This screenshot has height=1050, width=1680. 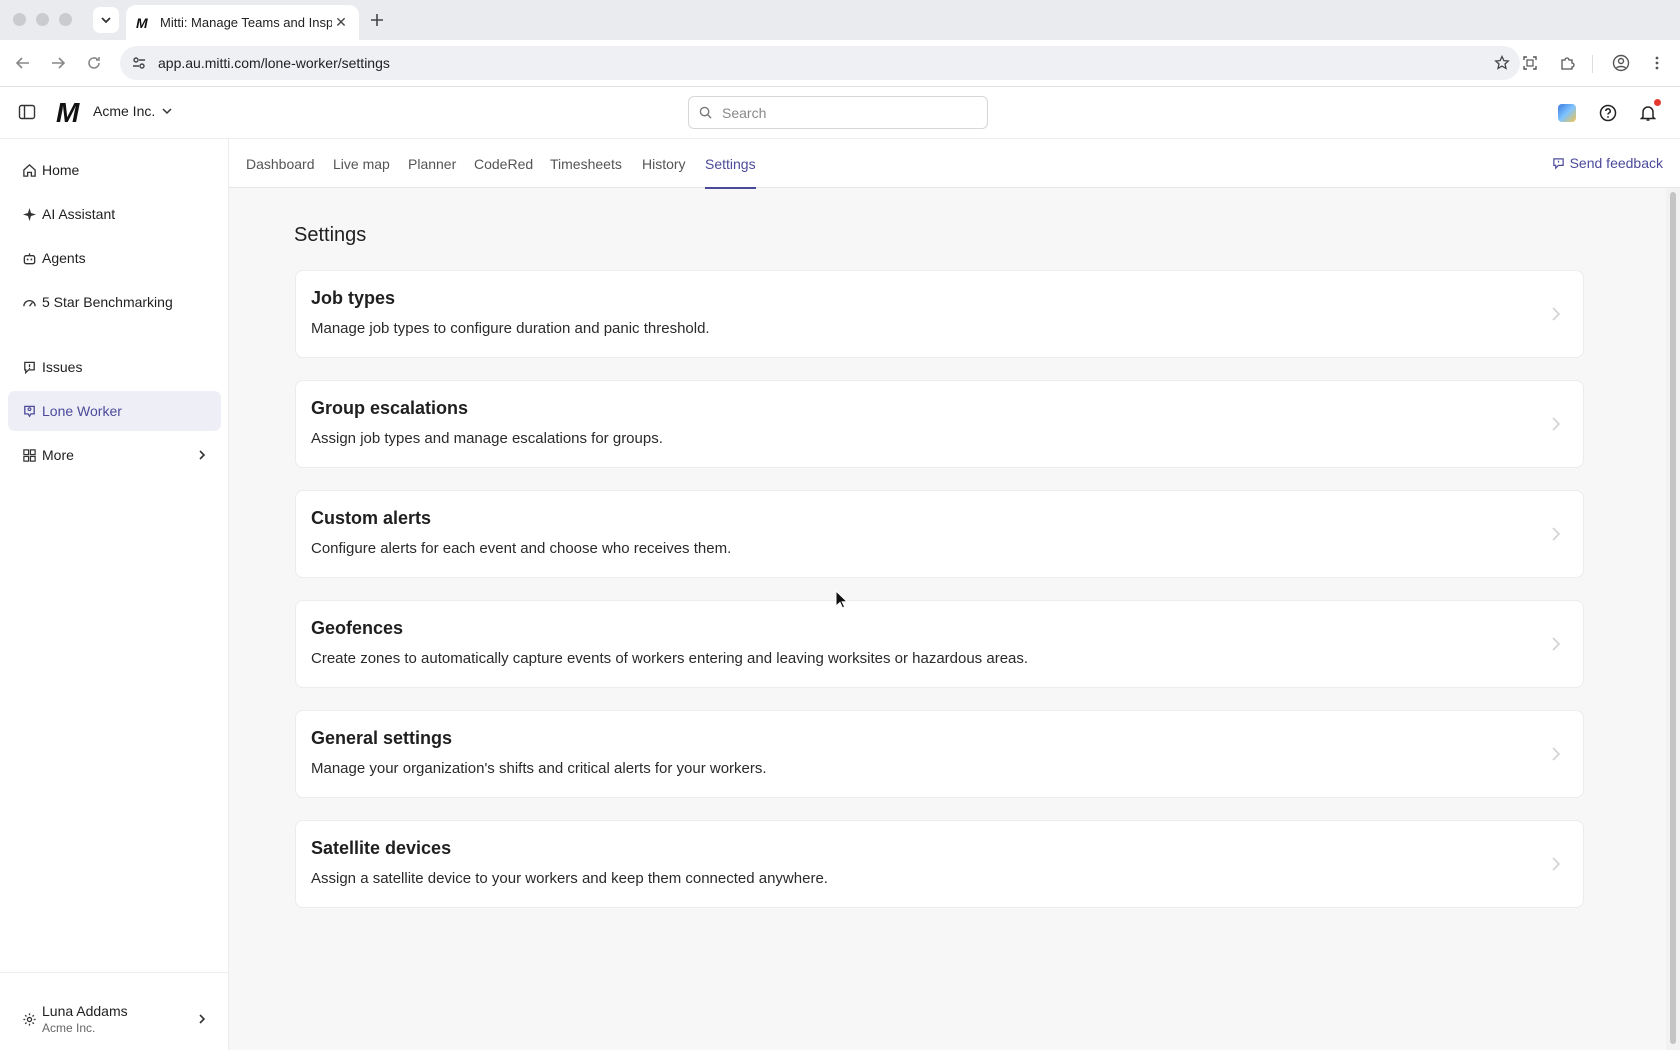 I want to click on tab-dashboard: Dashboard, so click(x=280, y=163).